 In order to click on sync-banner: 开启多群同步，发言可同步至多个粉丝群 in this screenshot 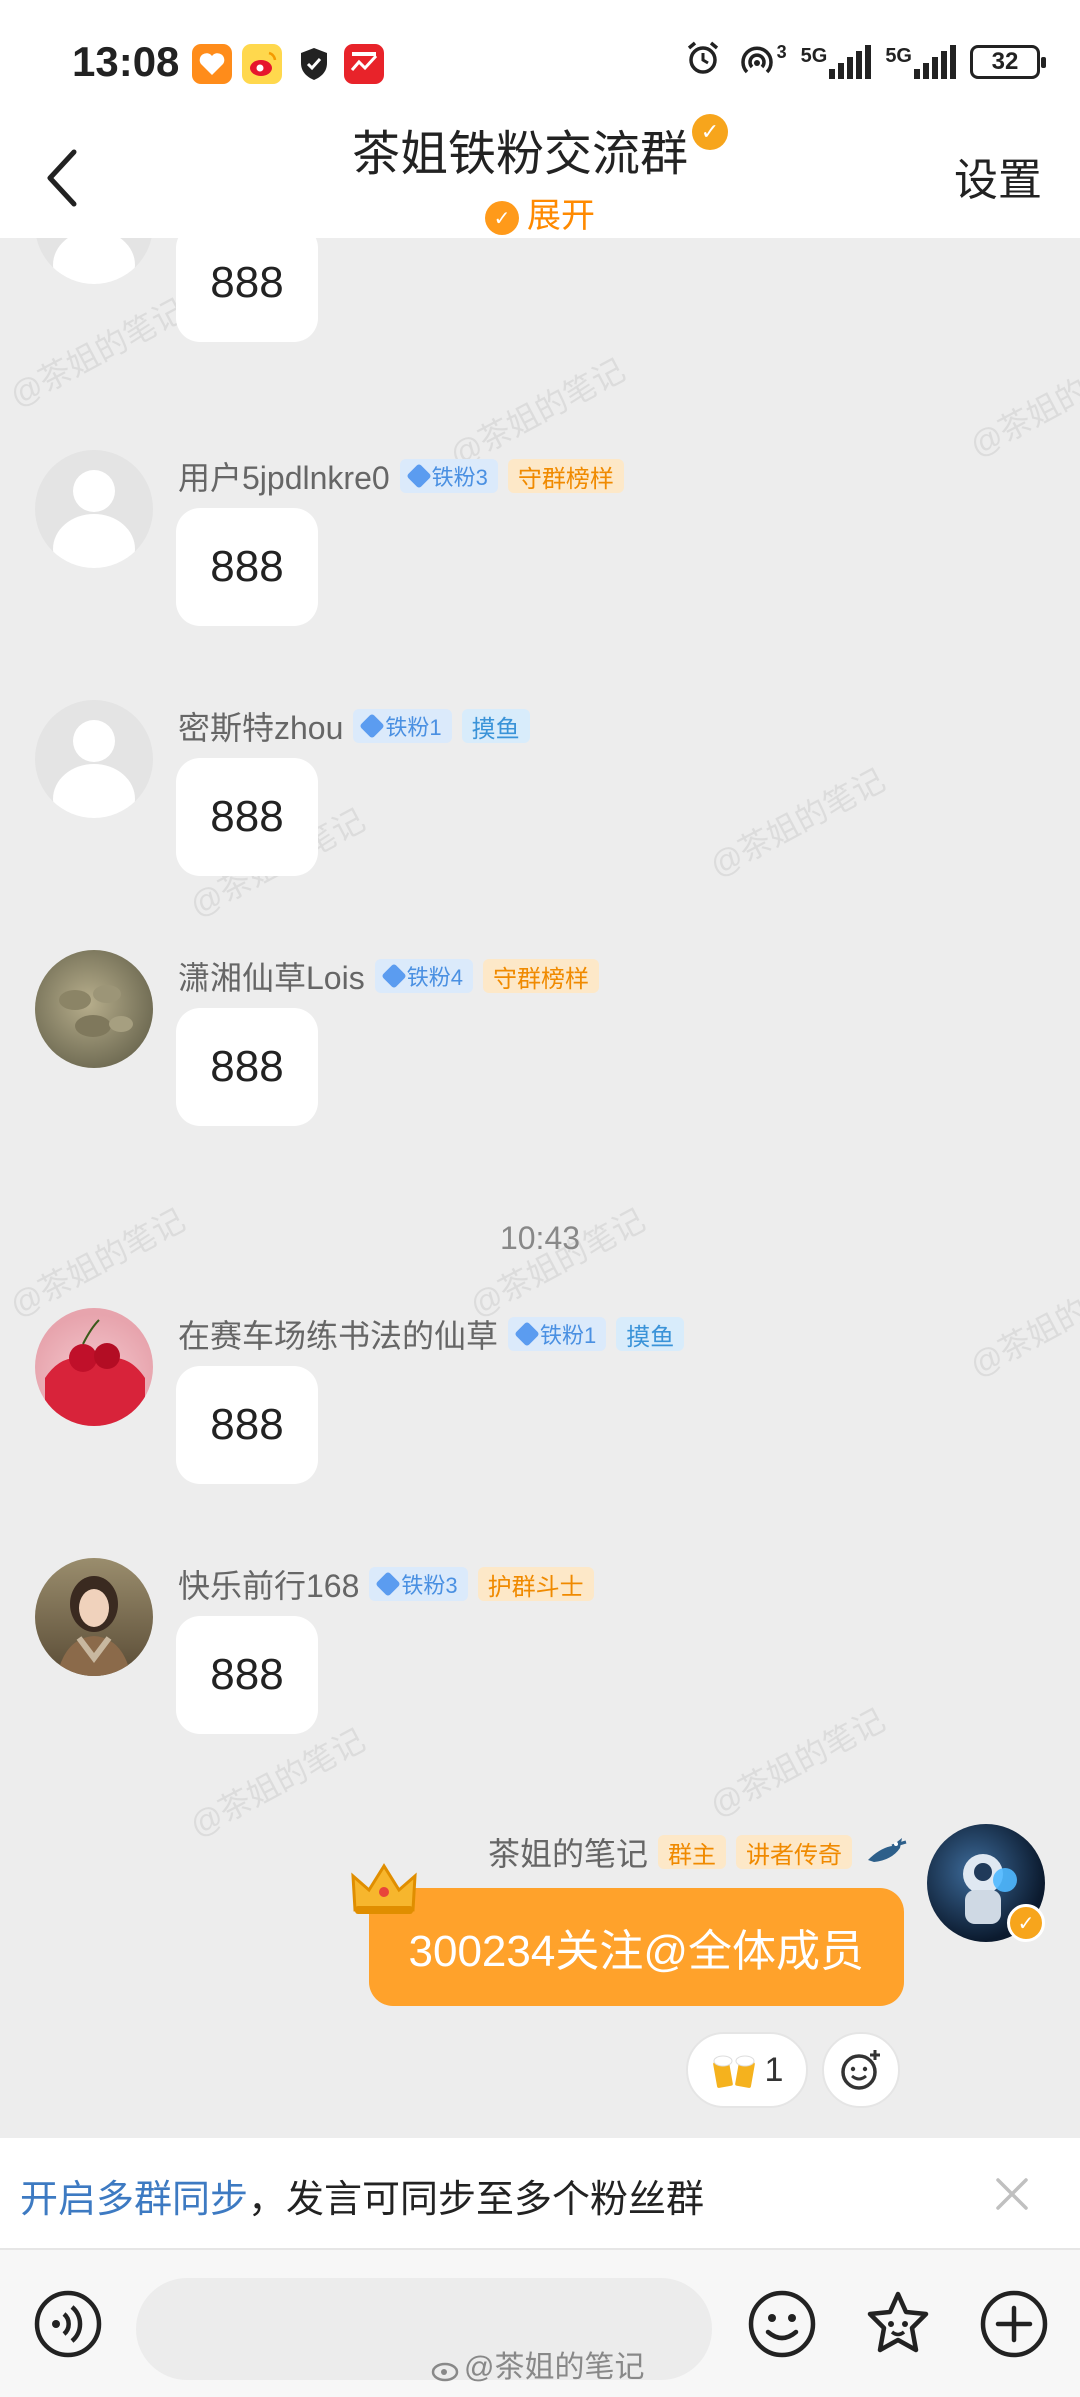, I will do `click(540, 2194)`.